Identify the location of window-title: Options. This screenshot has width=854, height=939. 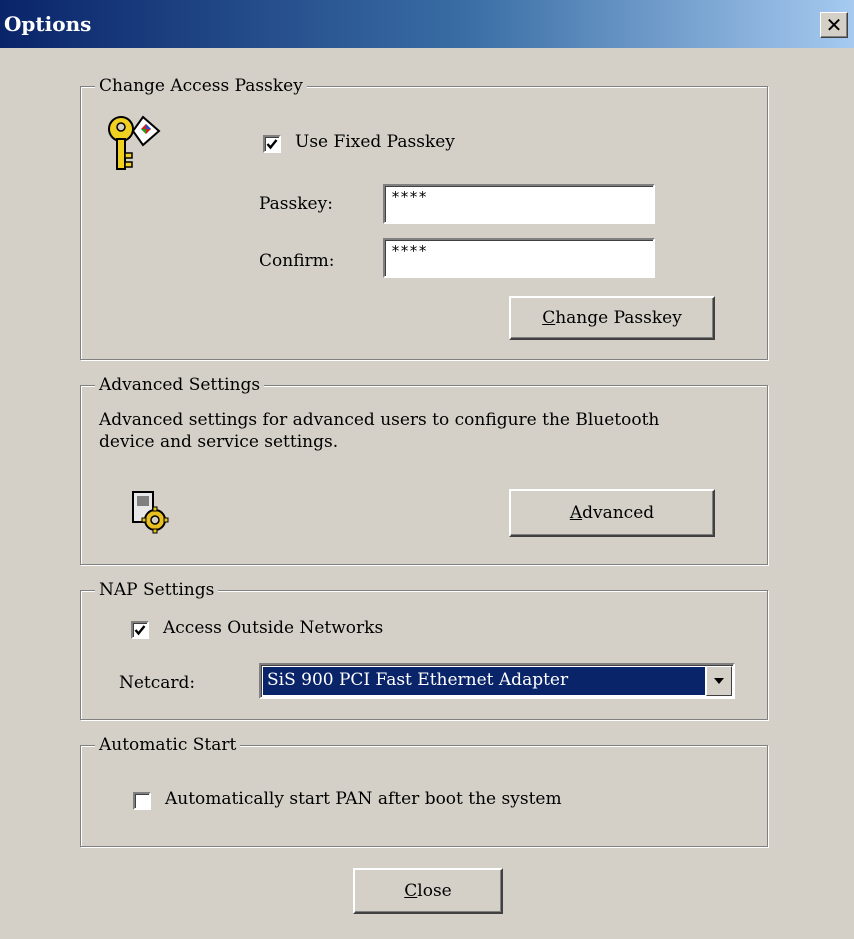
(48, 24).